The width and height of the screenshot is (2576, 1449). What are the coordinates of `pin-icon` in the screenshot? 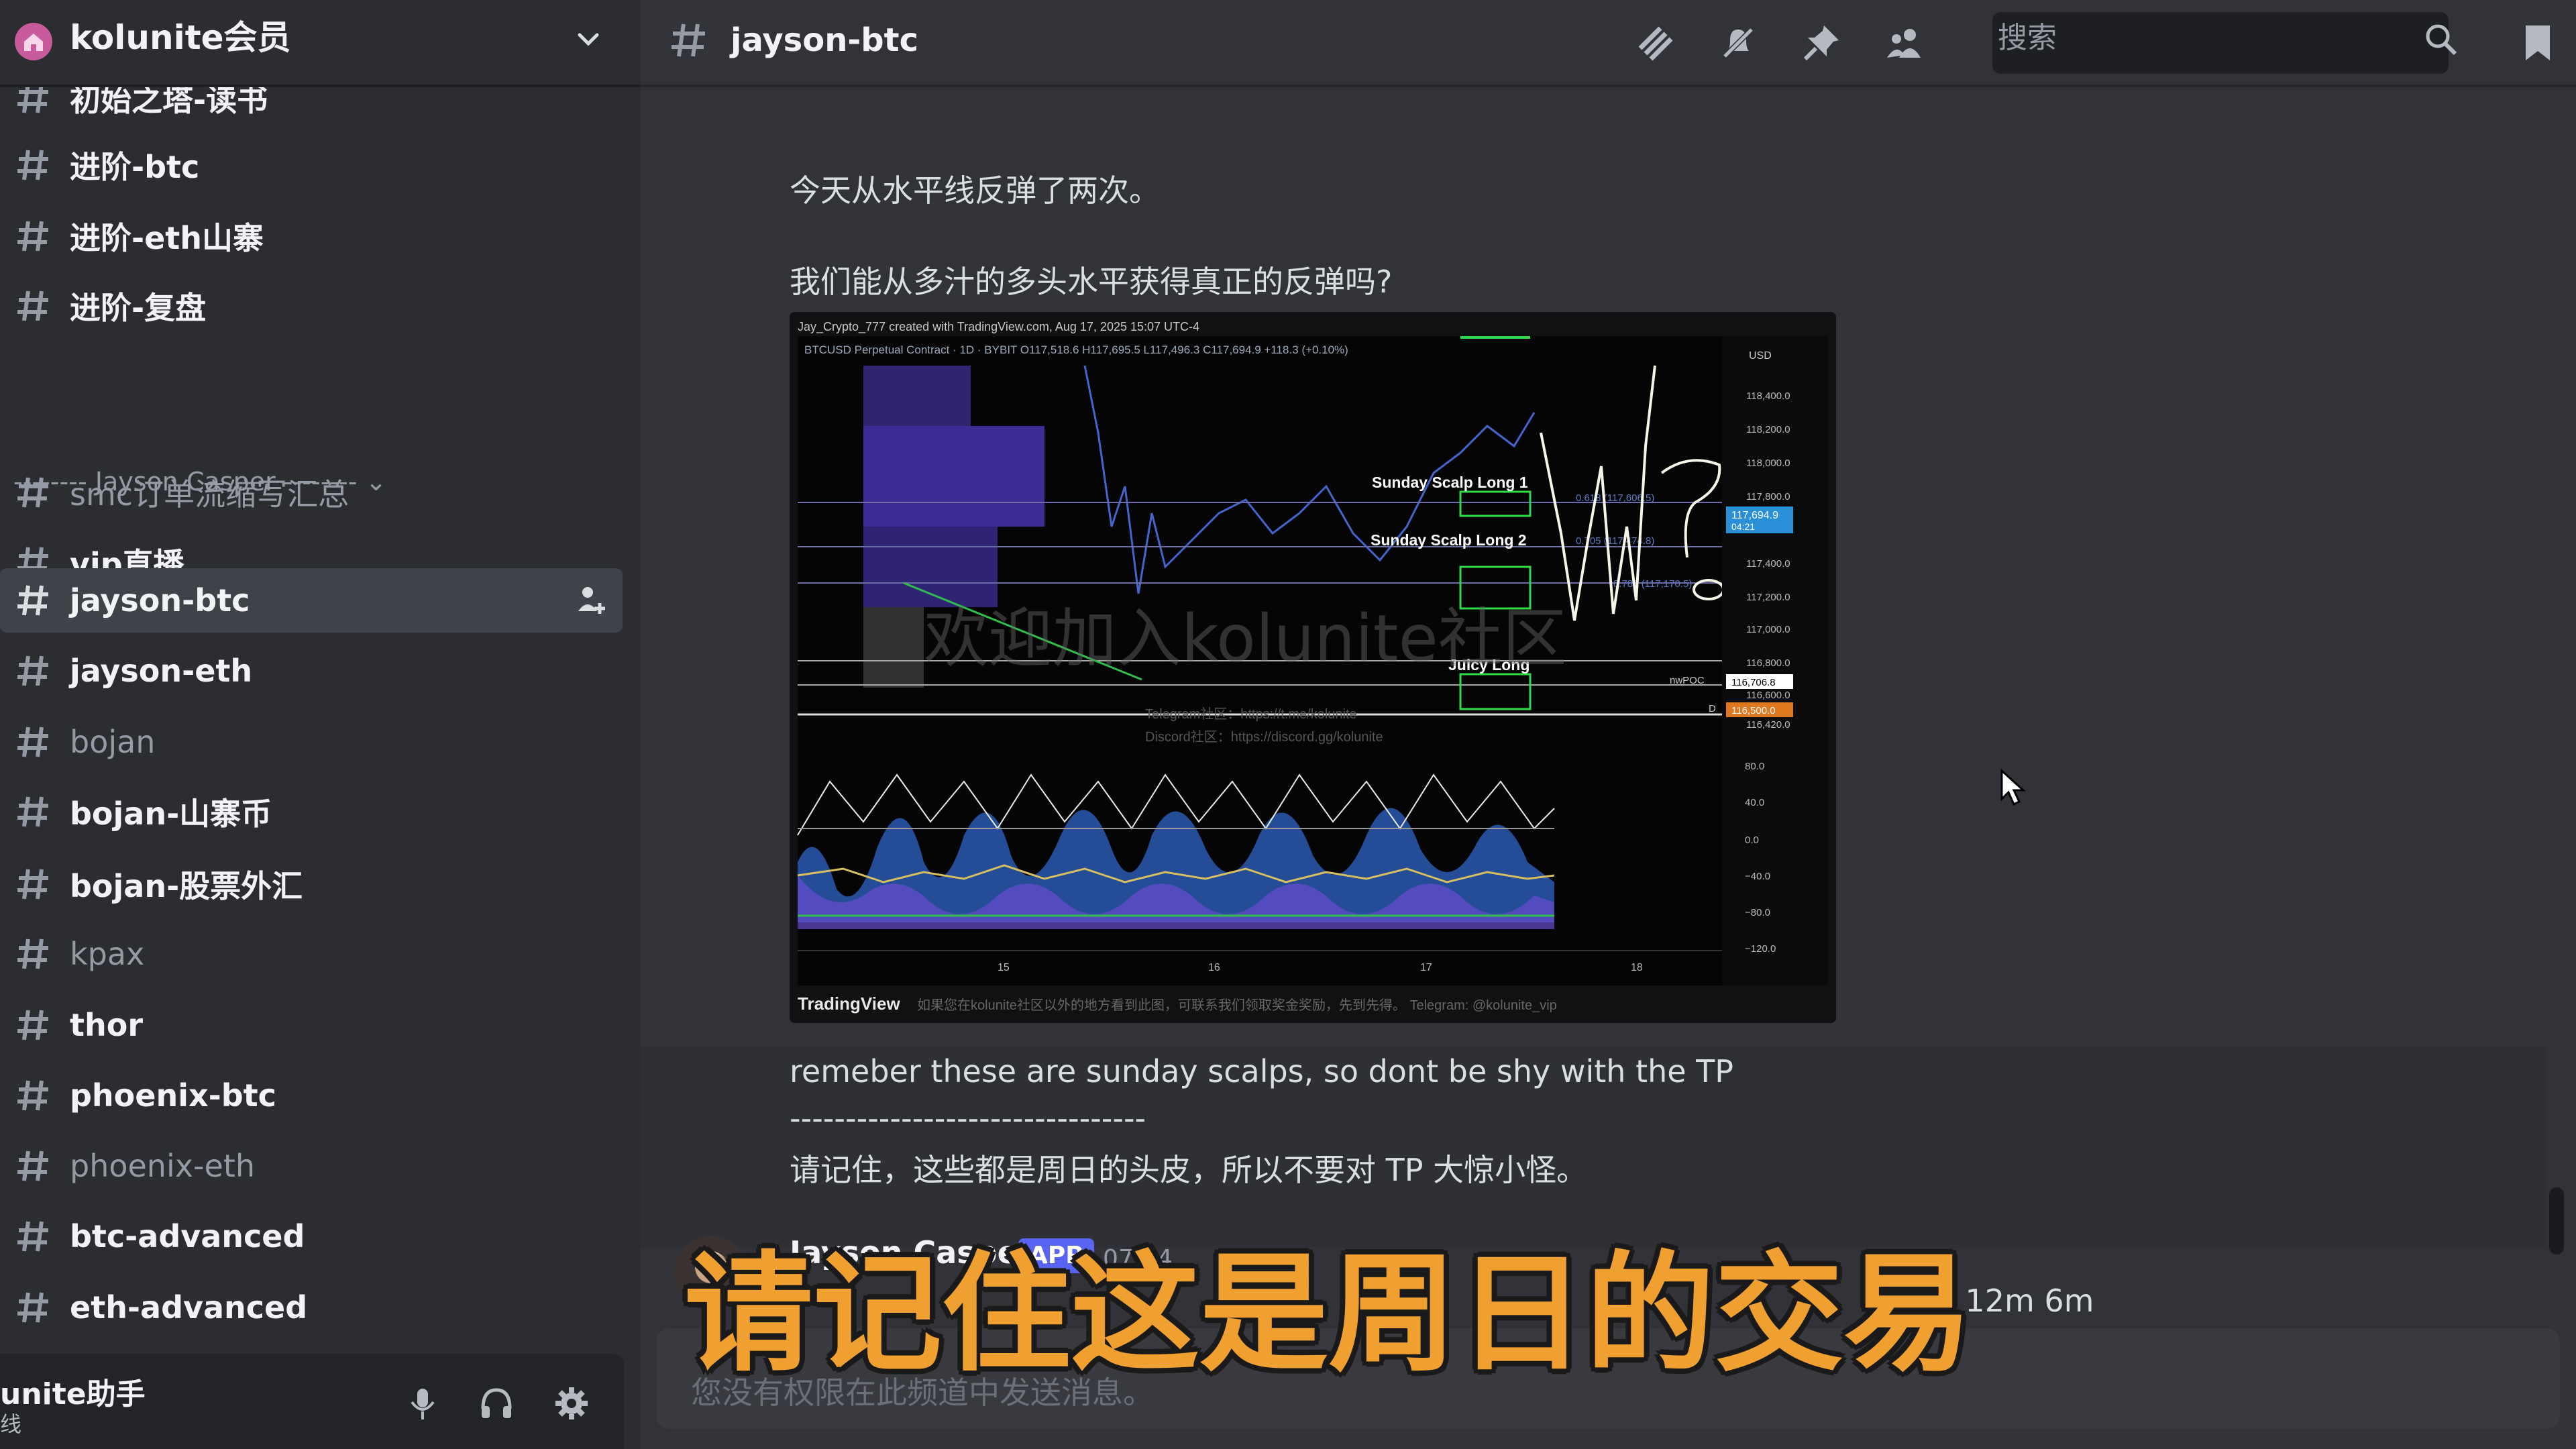 It's located at (1821, 42).